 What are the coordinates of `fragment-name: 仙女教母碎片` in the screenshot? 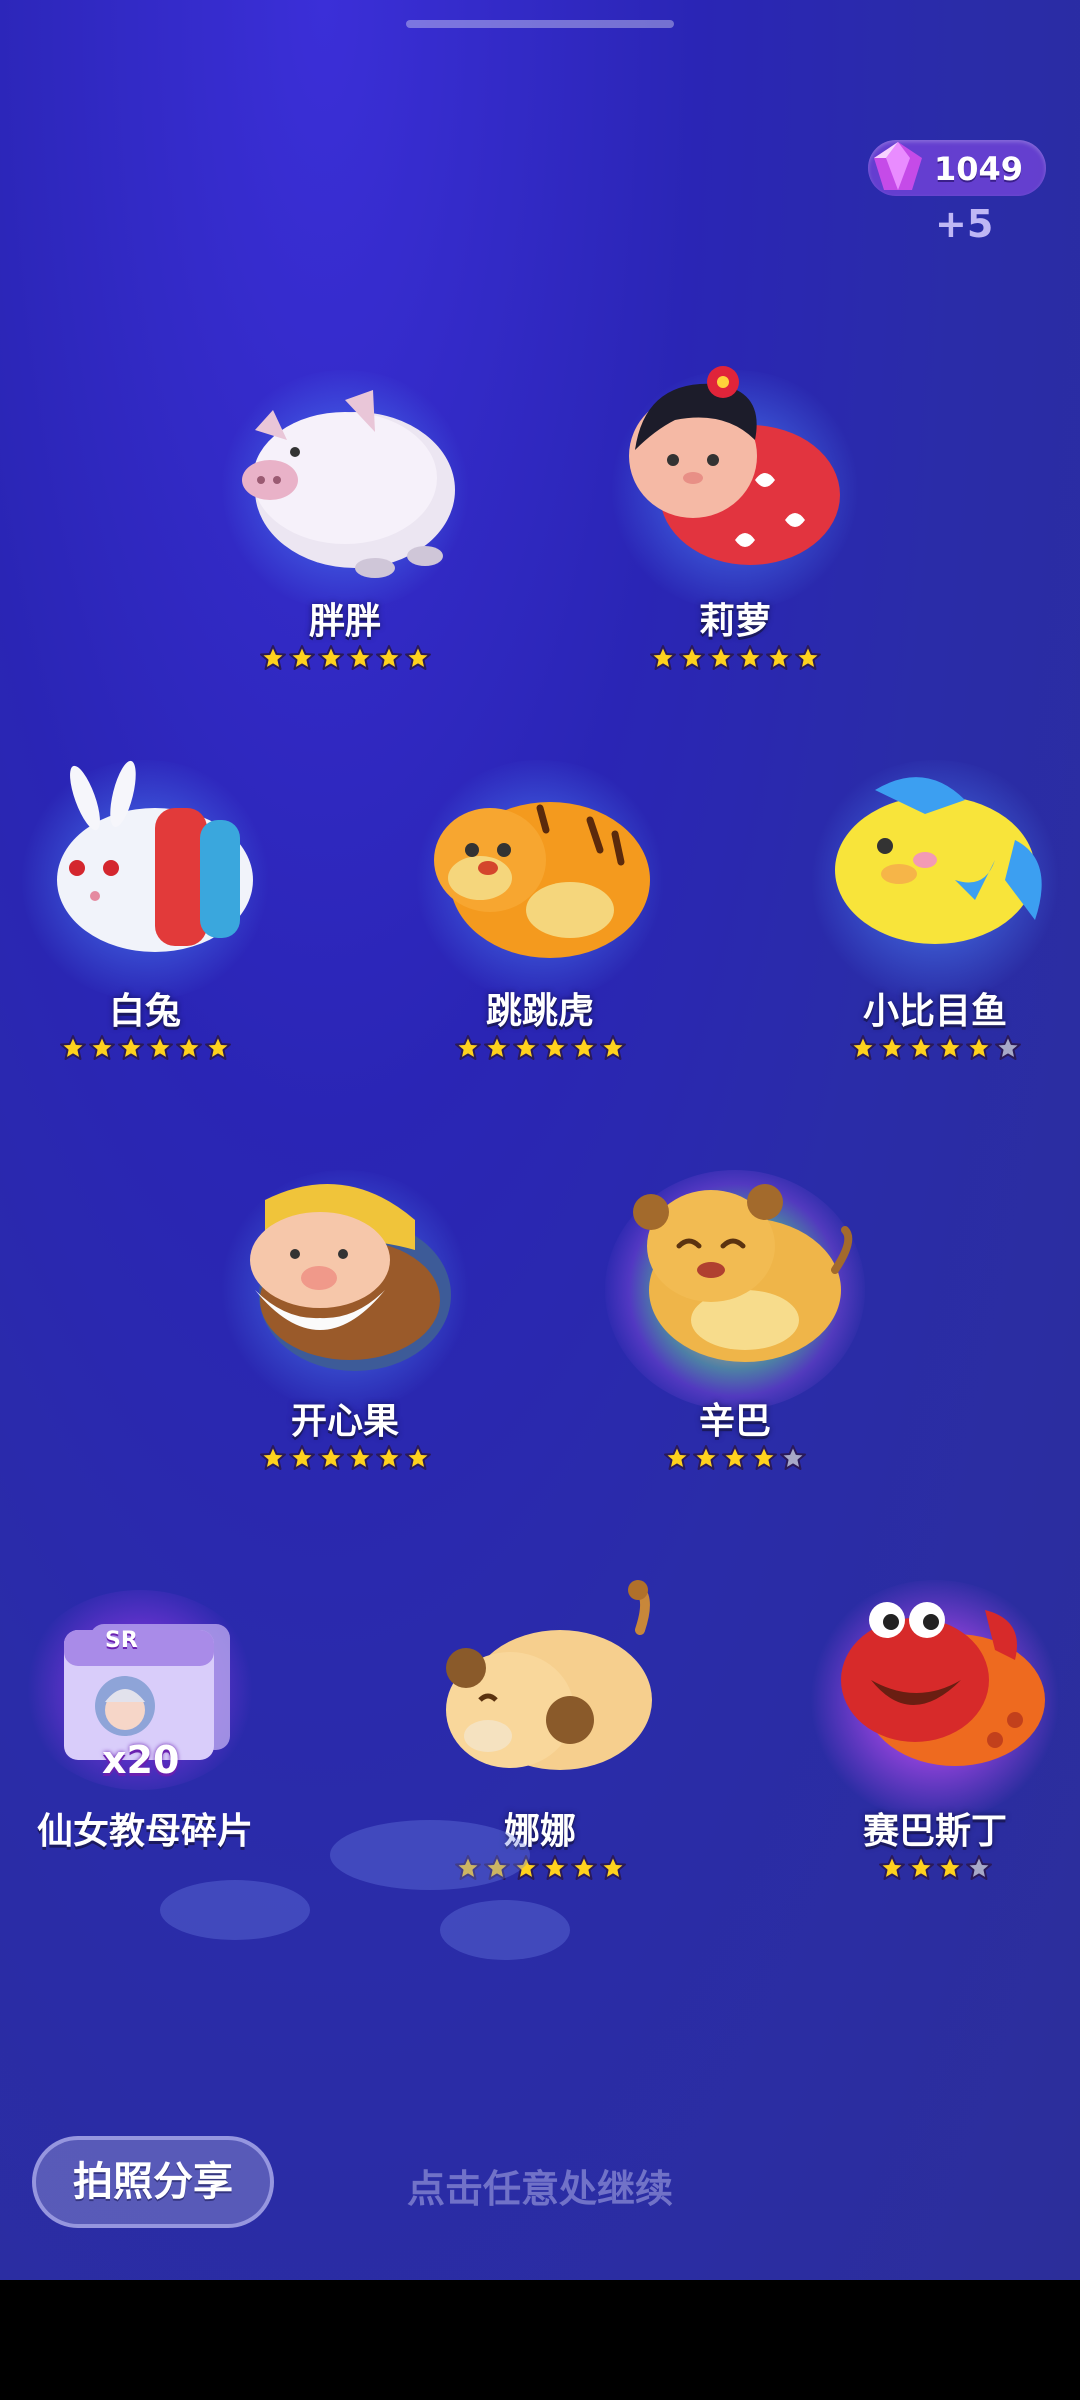 It's located at (144, 1831).